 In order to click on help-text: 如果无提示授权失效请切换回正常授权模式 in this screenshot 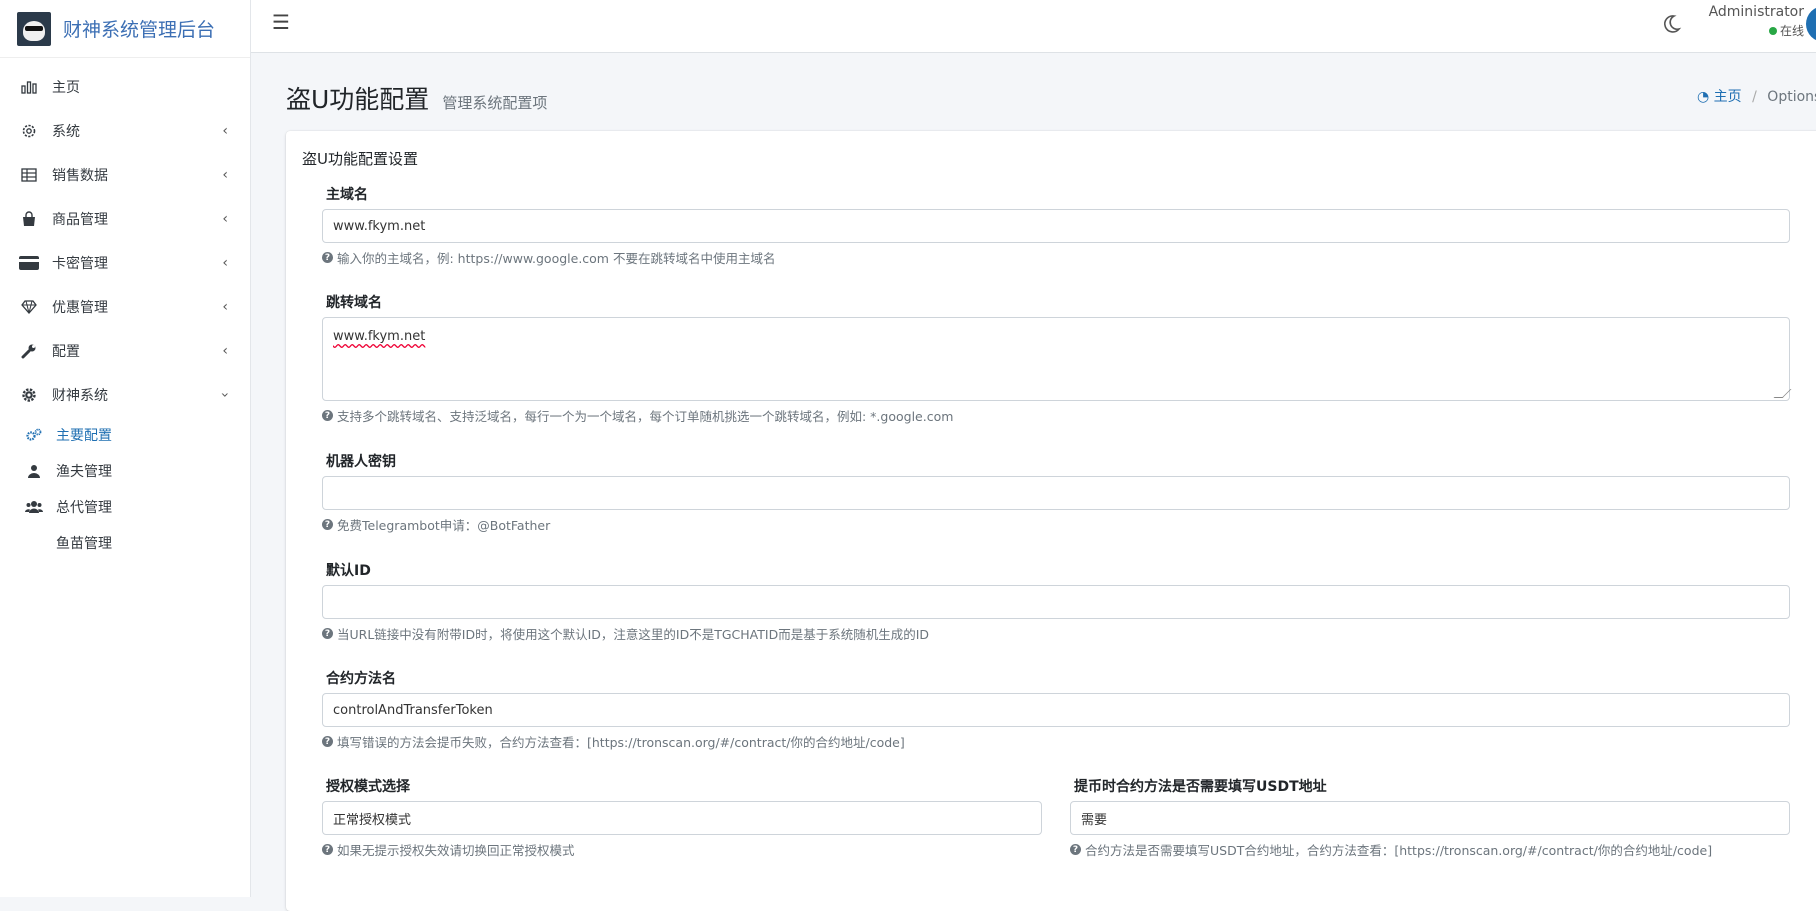, I will do `click(456, 850)`.